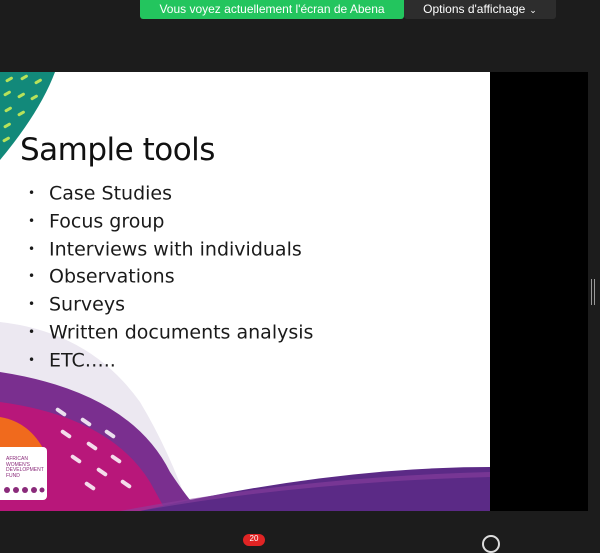 This screenshot has width=600, height=553. I want to click on bullet-item: • Interviews with individuals, so click(170, 250).